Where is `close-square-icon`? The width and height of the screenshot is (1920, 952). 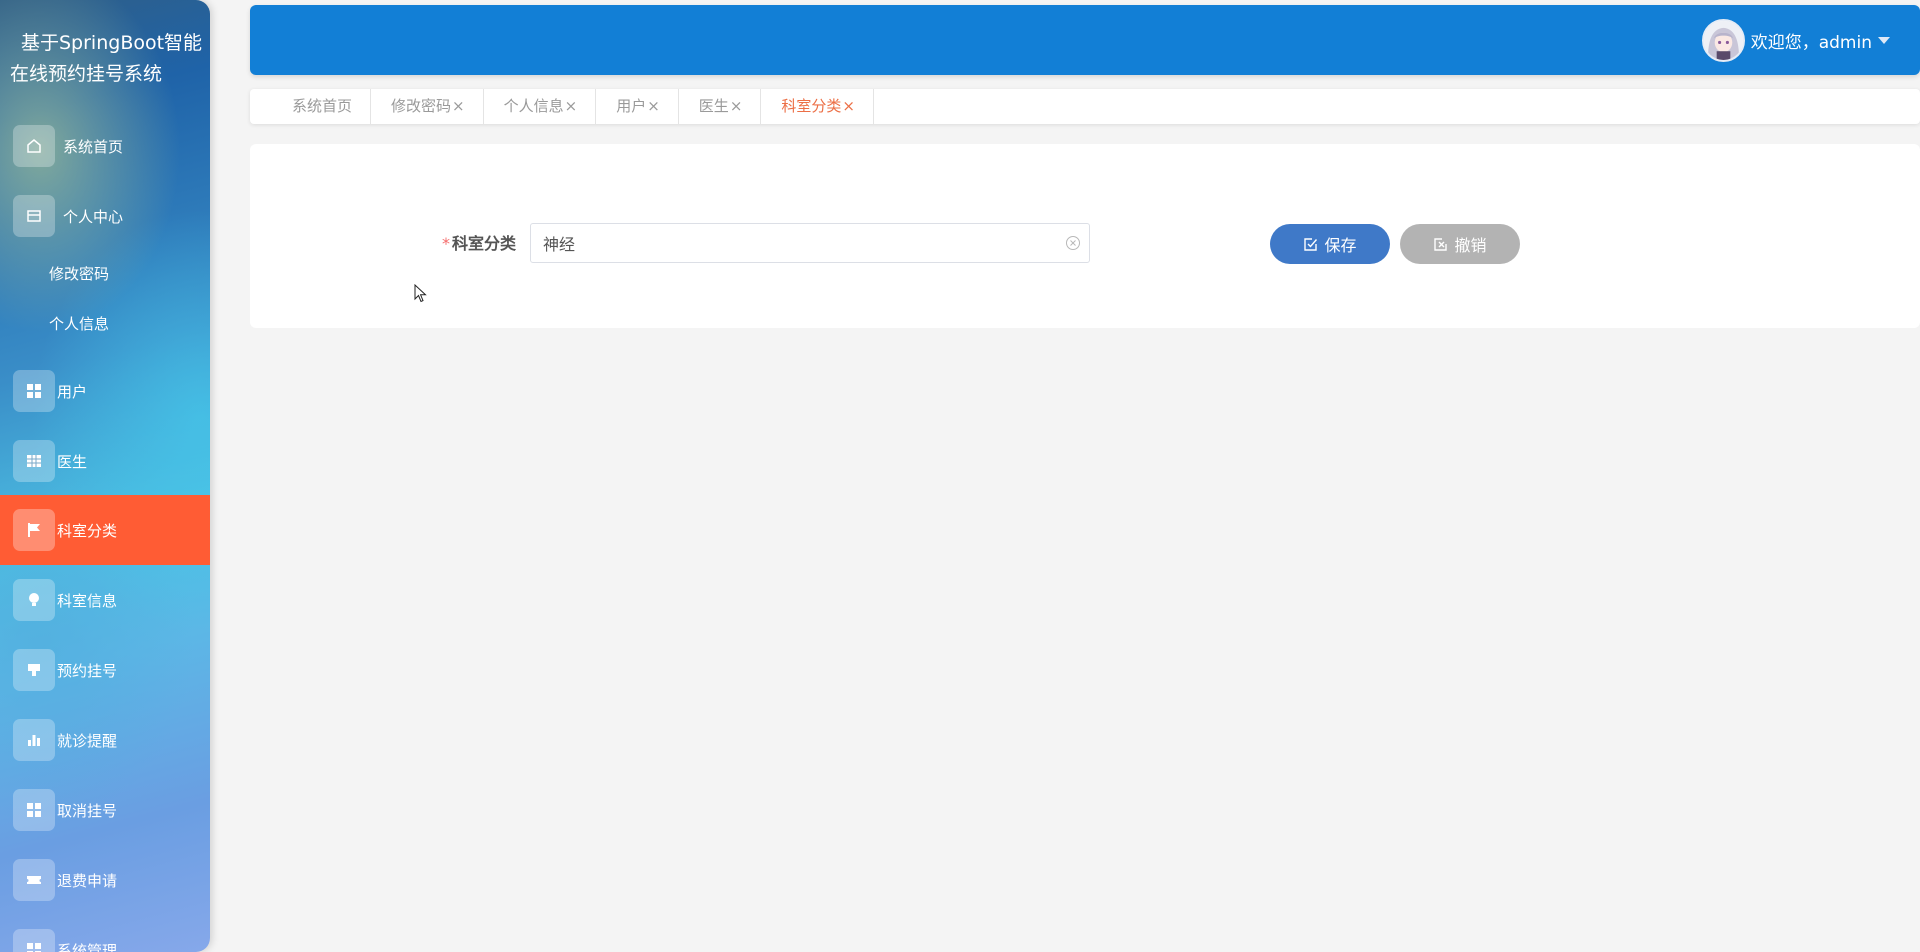
close-square-icon is located at coordinates (1440, 244).